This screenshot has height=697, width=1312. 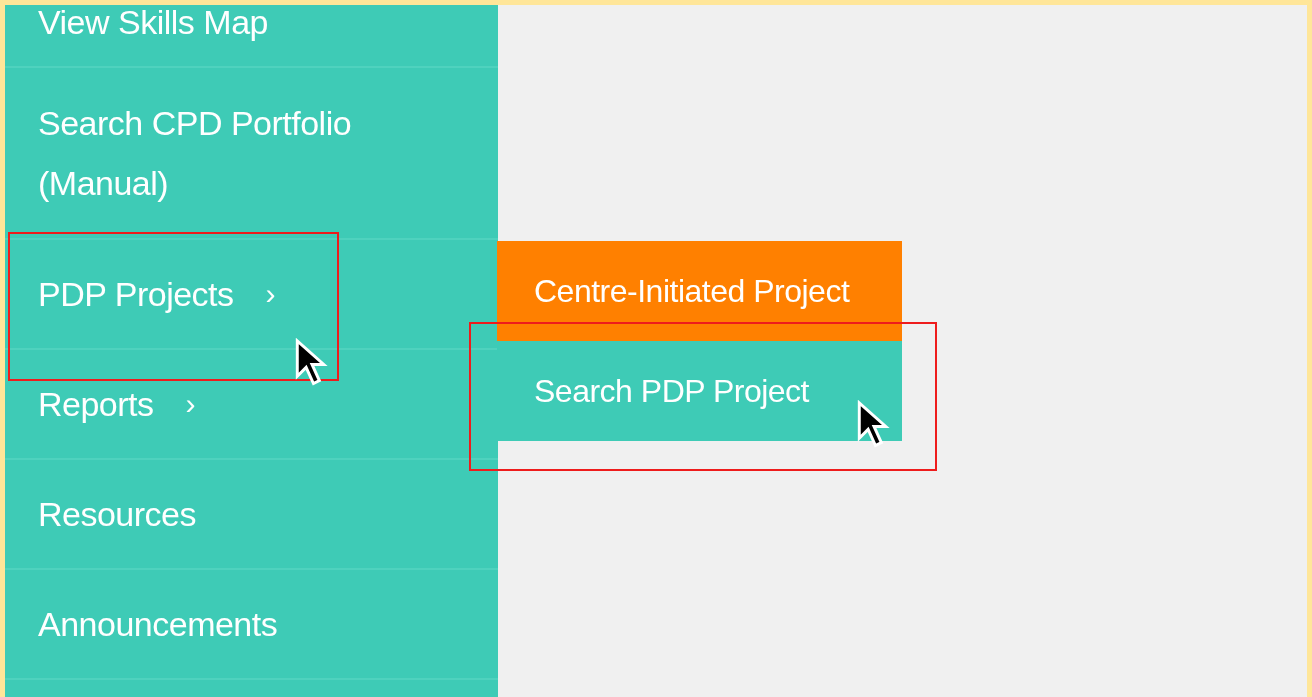 I want to click on sidebar-item: Search CPD Portfolio (Manual), so click(x=218, y=153).